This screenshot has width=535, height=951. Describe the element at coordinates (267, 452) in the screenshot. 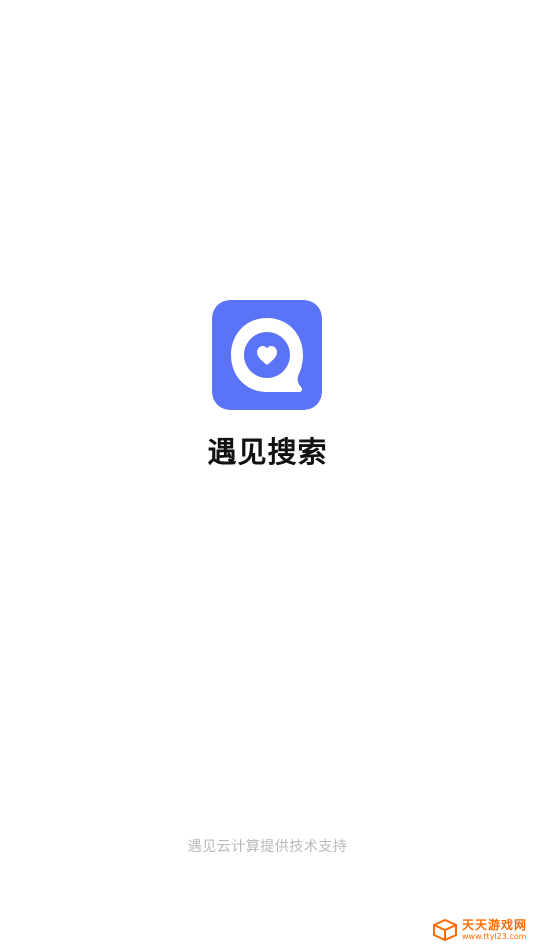

I see `app-name: 遇见搜索` at that location.